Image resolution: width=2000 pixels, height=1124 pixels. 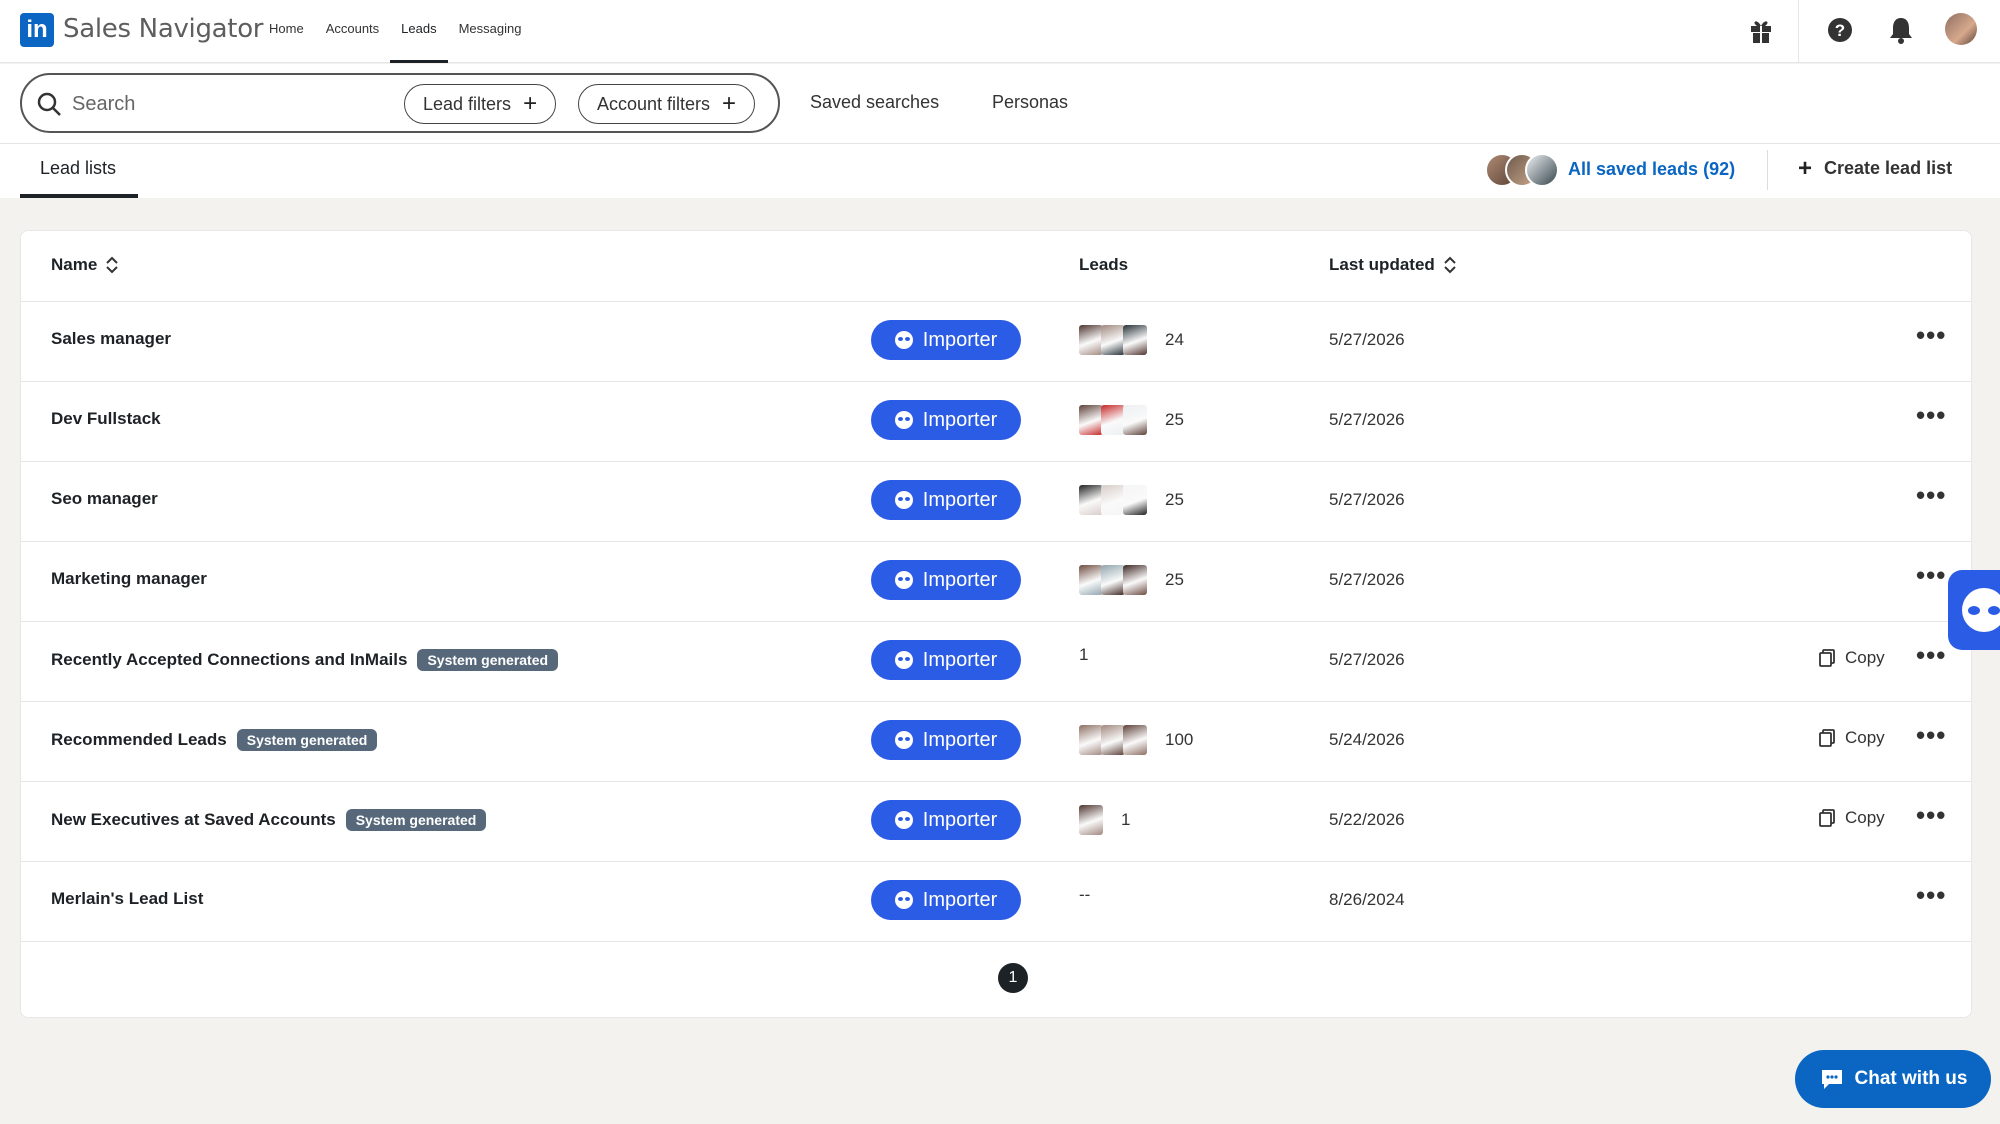 I want to click on lead-filters-button: Lead filters +, so click(x=480, y=104).